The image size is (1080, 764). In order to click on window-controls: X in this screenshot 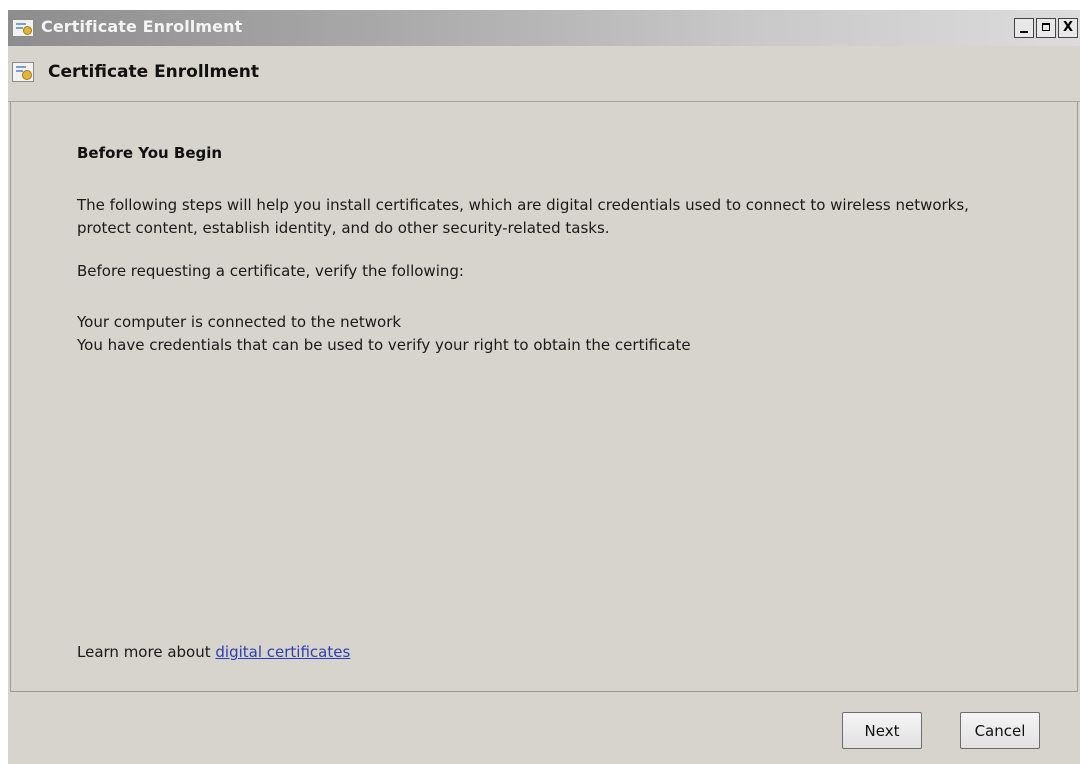, I will do `click(1045, 28)`.